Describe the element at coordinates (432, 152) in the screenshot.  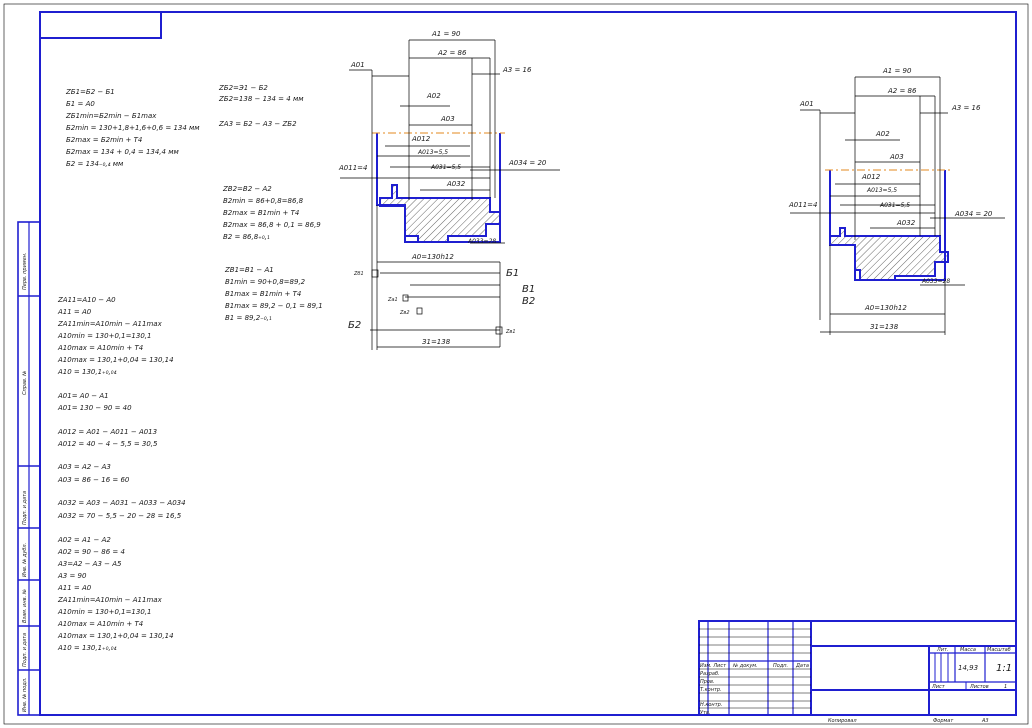
I see `dim-a013: А013=5,5` at that location.